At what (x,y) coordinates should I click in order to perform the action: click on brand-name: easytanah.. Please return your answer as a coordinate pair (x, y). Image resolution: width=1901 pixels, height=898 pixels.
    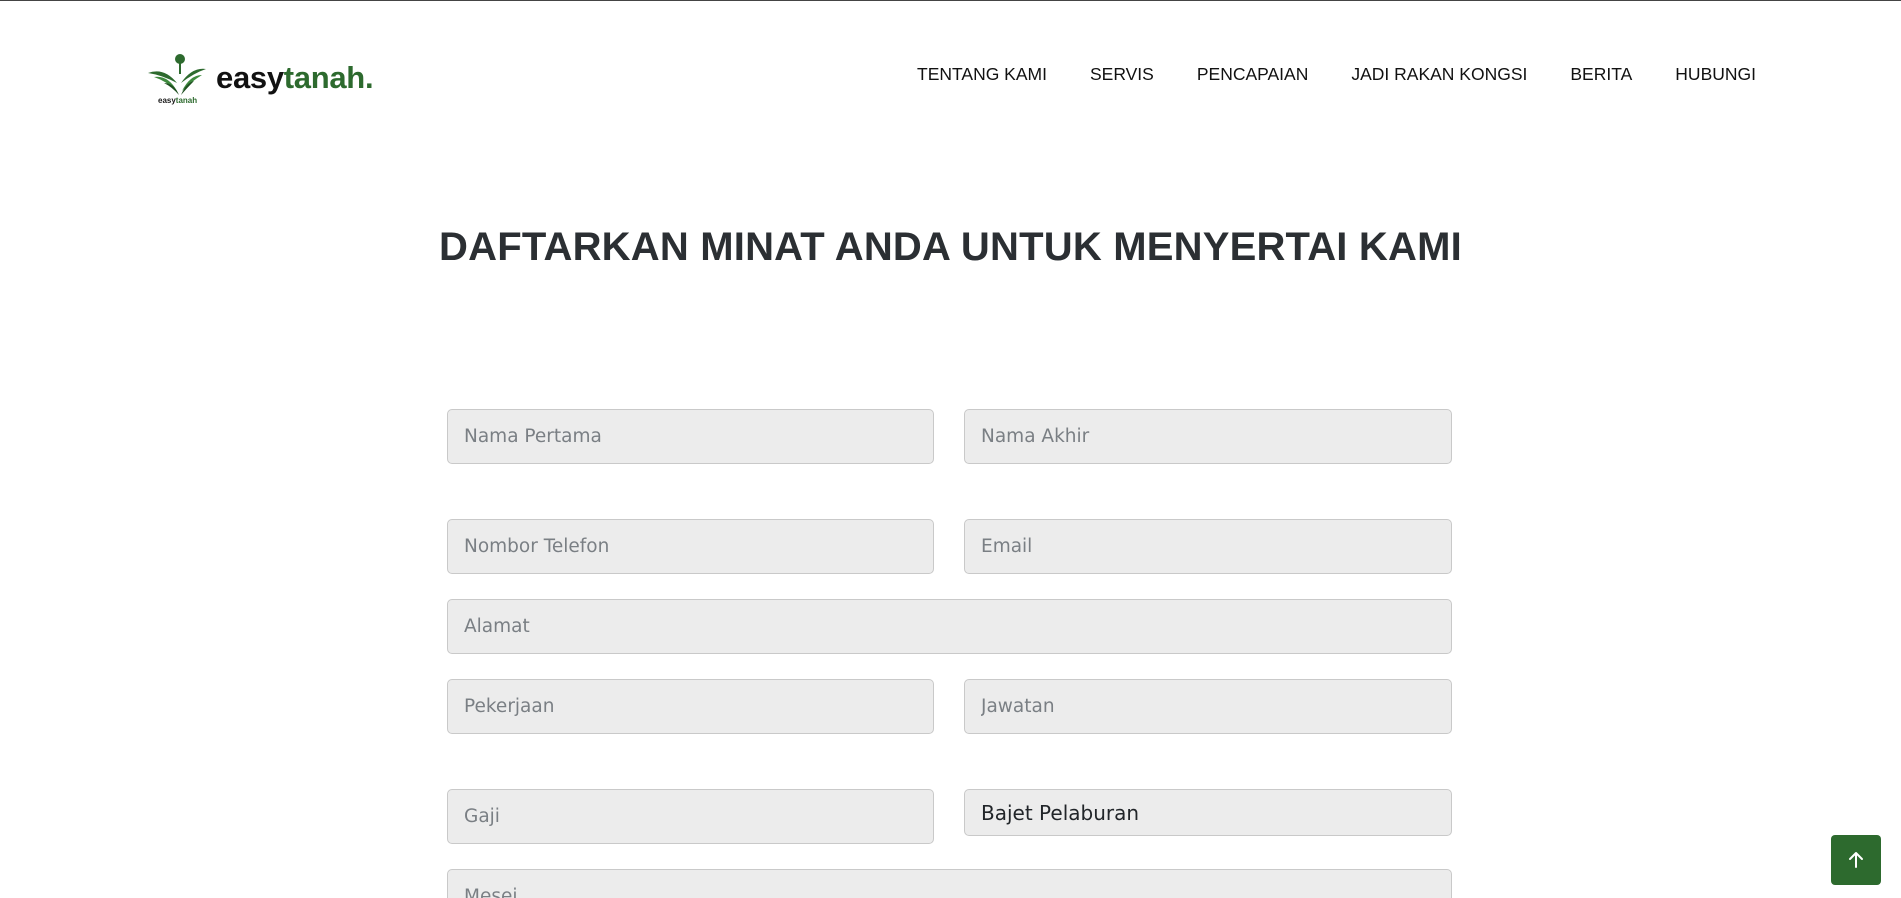
    Looking at the image, I should click on (295, 77).